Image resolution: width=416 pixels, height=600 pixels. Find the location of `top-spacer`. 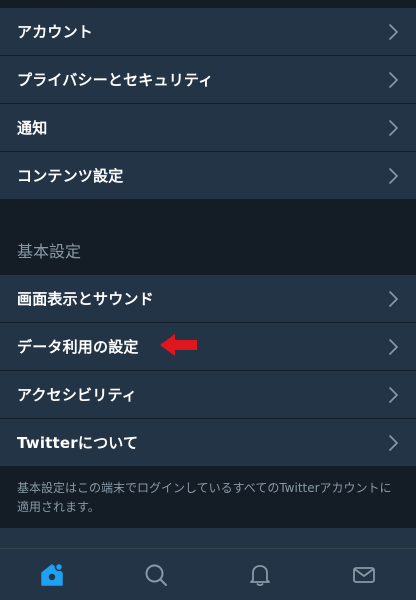

top-spacer is located at coordinates (208, 4).